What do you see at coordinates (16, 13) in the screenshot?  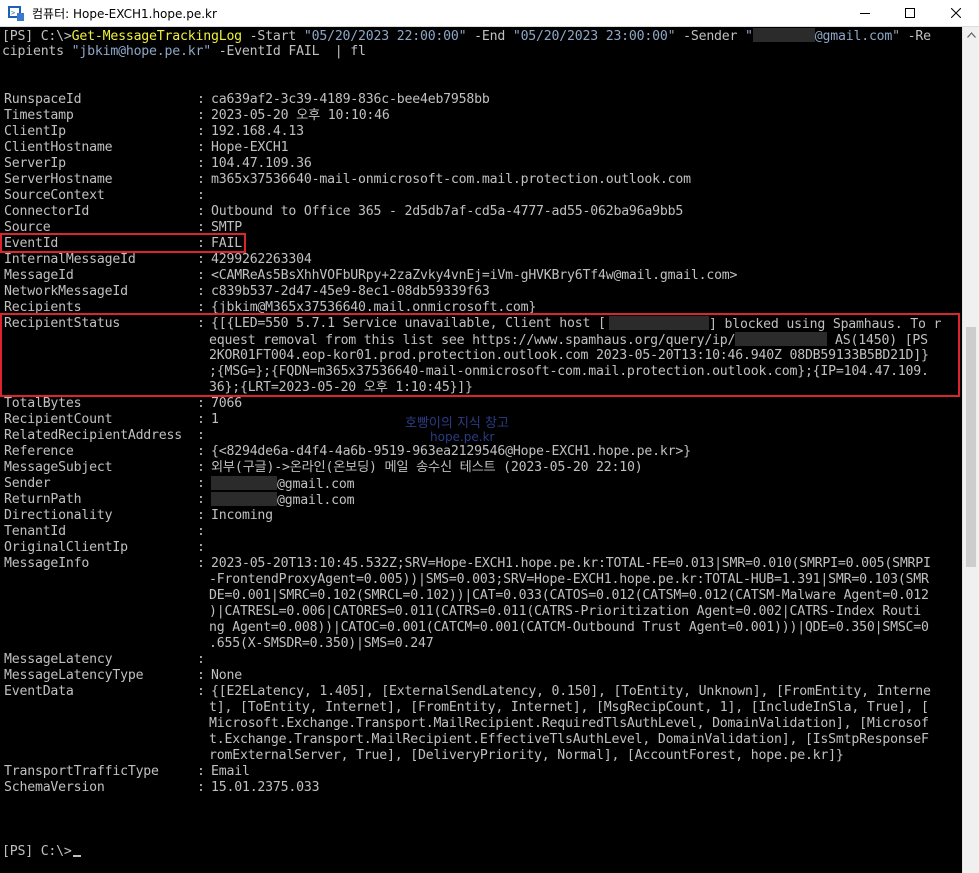 I see `exchange-shell-icon: >_` at bounding box center [16, 13].